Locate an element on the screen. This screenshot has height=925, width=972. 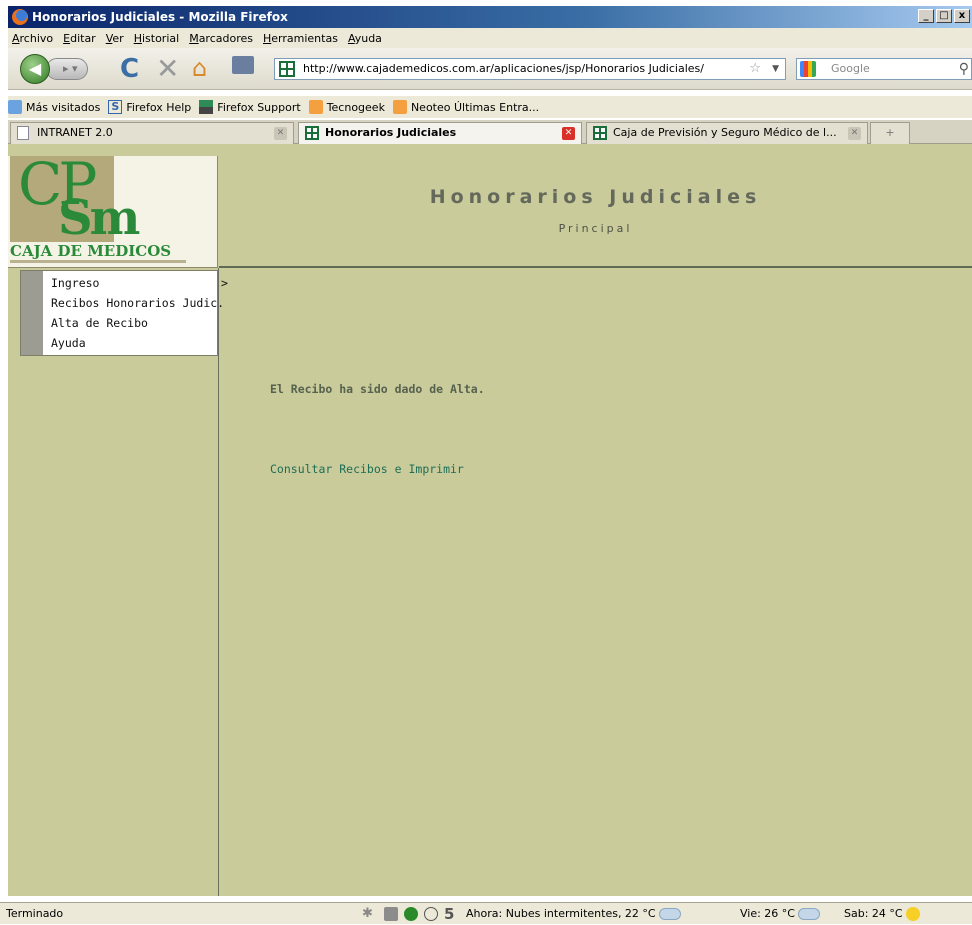
confirmation-message: El Recibo ha sido dado de Alta. is located at coordinates (377, 389).